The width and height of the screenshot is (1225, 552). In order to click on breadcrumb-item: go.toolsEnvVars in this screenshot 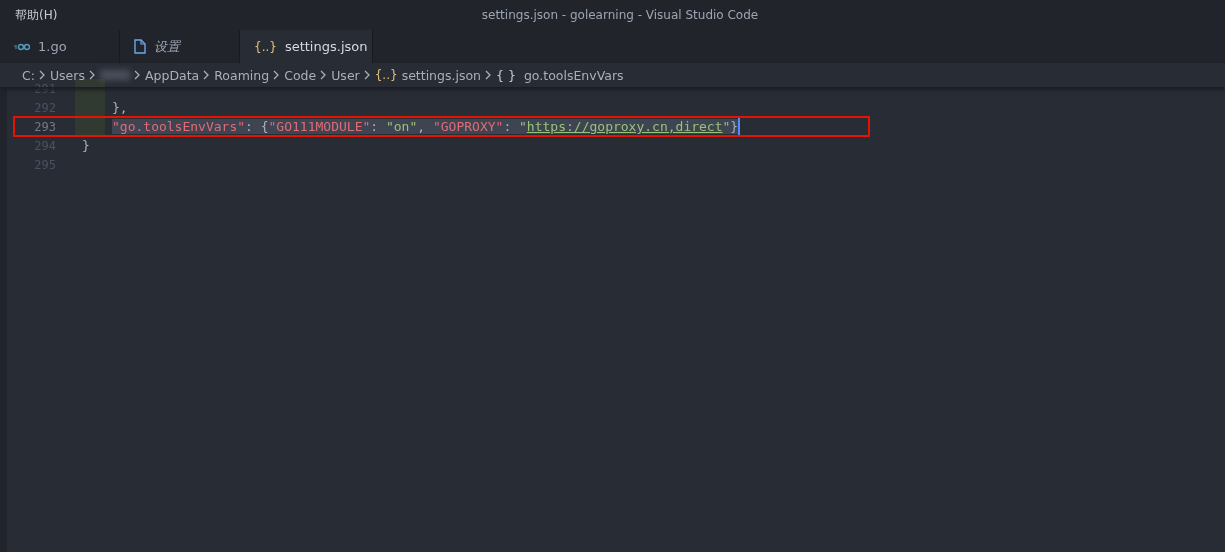, I will do `click(573, 75)`.